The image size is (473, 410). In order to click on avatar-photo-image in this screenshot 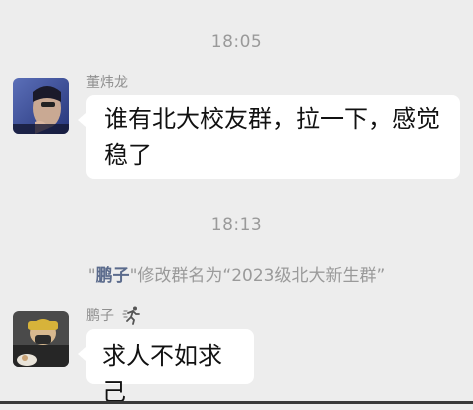, I will do `click(41, 339)`.